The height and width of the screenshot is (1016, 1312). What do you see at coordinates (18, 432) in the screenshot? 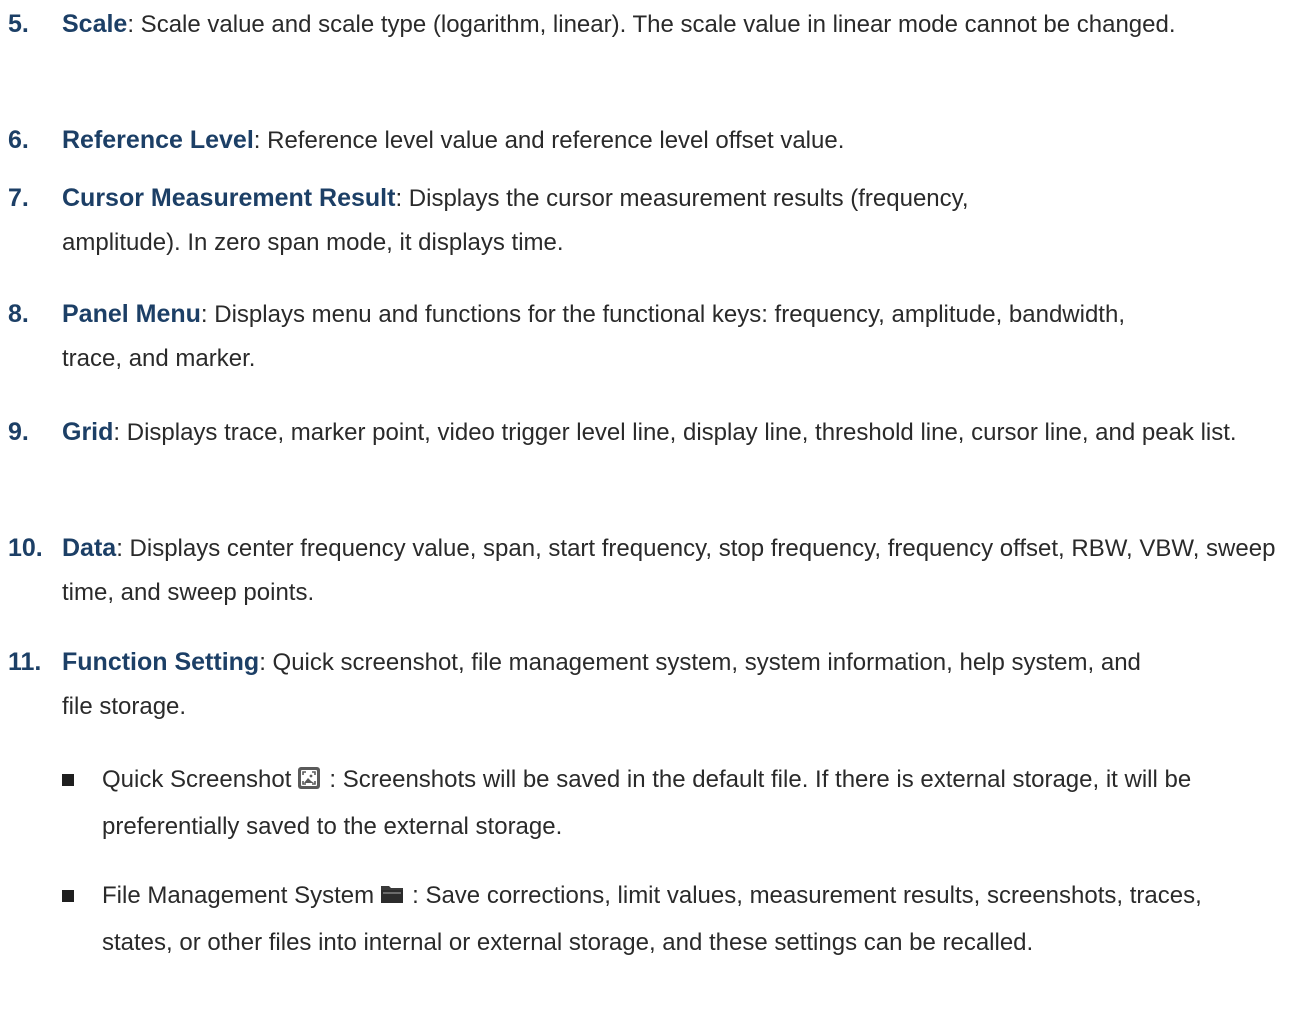
I see `item-number: 9.` at bounding box center [18, 432].